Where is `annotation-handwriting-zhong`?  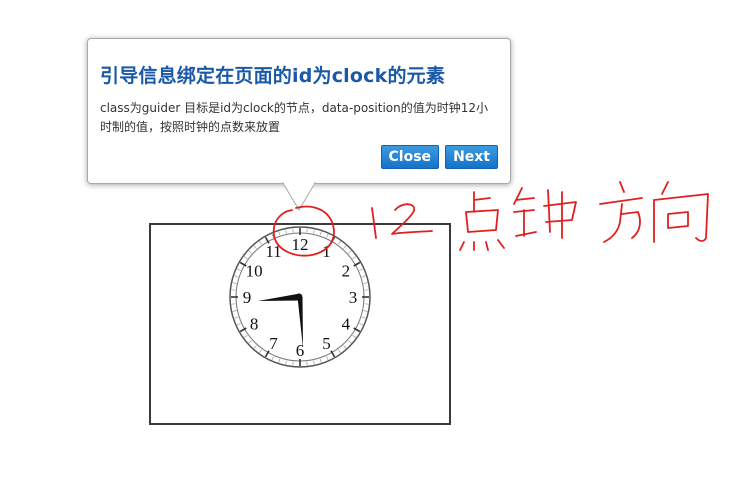 annotation-handwriting-zhong is located at coordinates (545, 213).